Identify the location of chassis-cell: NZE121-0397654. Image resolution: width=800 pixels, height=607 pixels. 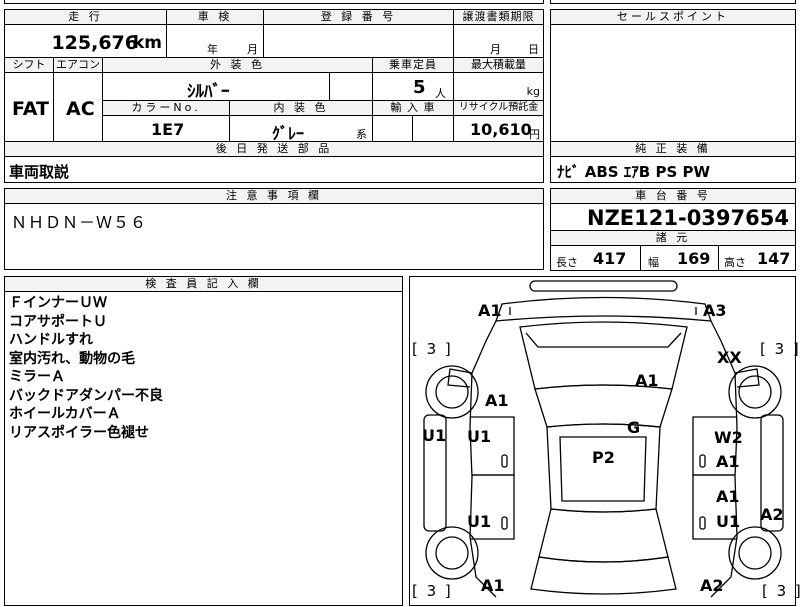
(673, 217).